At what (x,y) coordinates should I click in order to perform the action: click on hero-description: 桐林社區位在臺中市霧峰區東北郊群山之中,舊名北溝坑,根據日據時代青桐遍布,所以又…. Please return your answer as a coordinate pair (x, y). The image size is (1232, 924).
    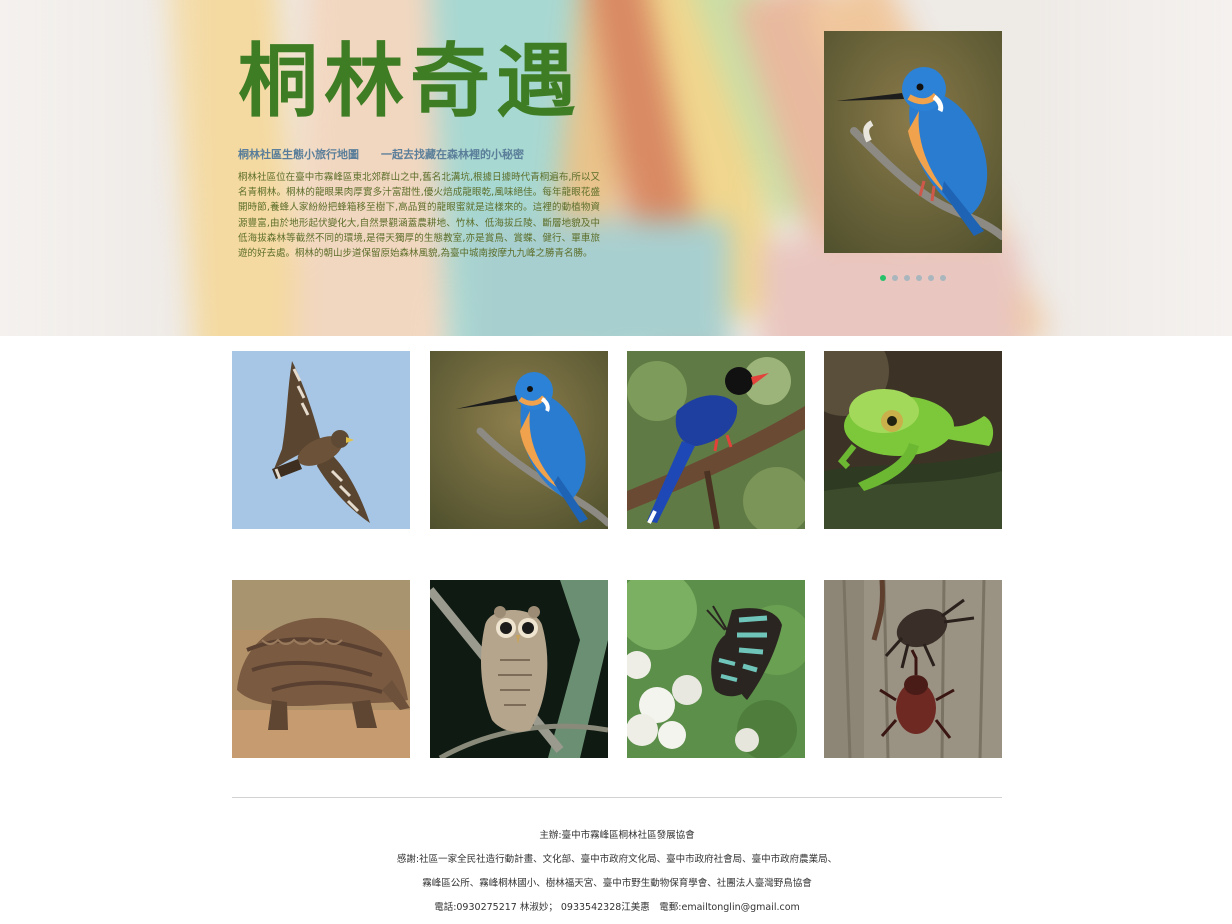
    Looking at the image, I should click on (419, 216).